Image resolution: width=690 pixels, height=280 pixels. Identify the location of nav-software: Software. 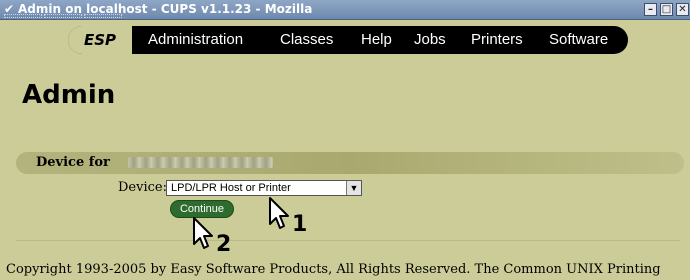
(578, 40).